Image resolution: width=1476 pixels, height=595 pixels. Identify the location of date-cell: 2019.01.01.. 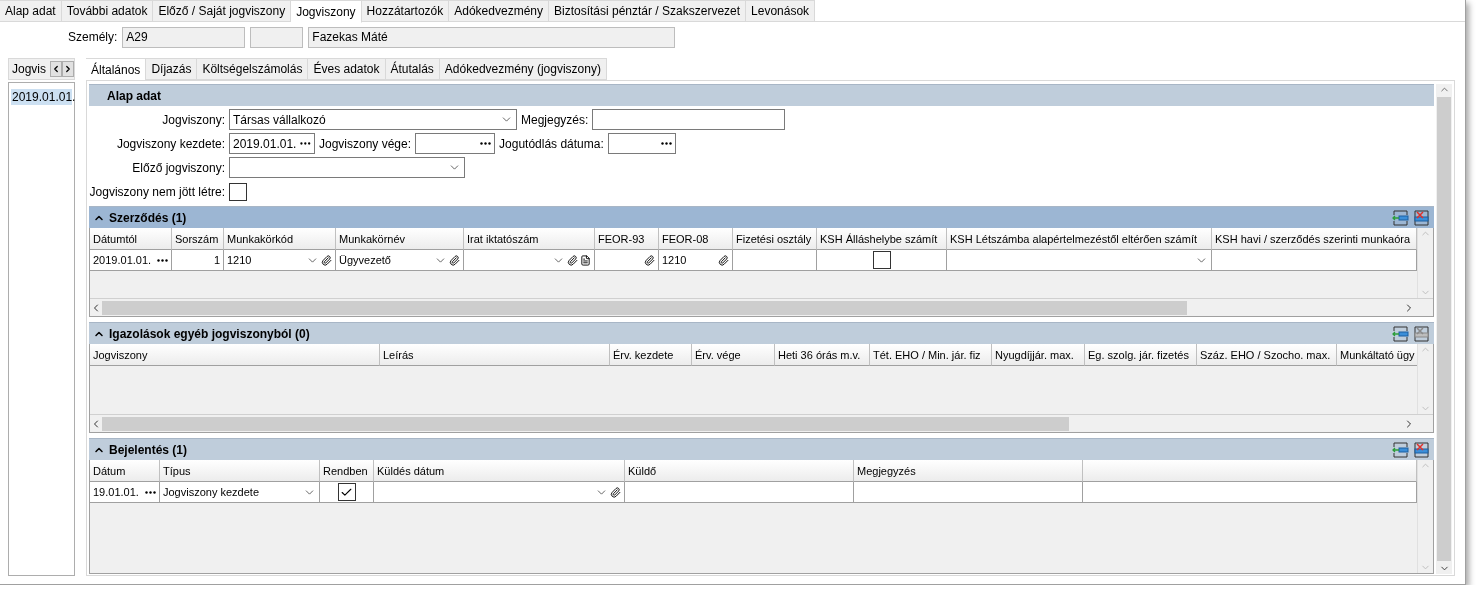
(131, 260).